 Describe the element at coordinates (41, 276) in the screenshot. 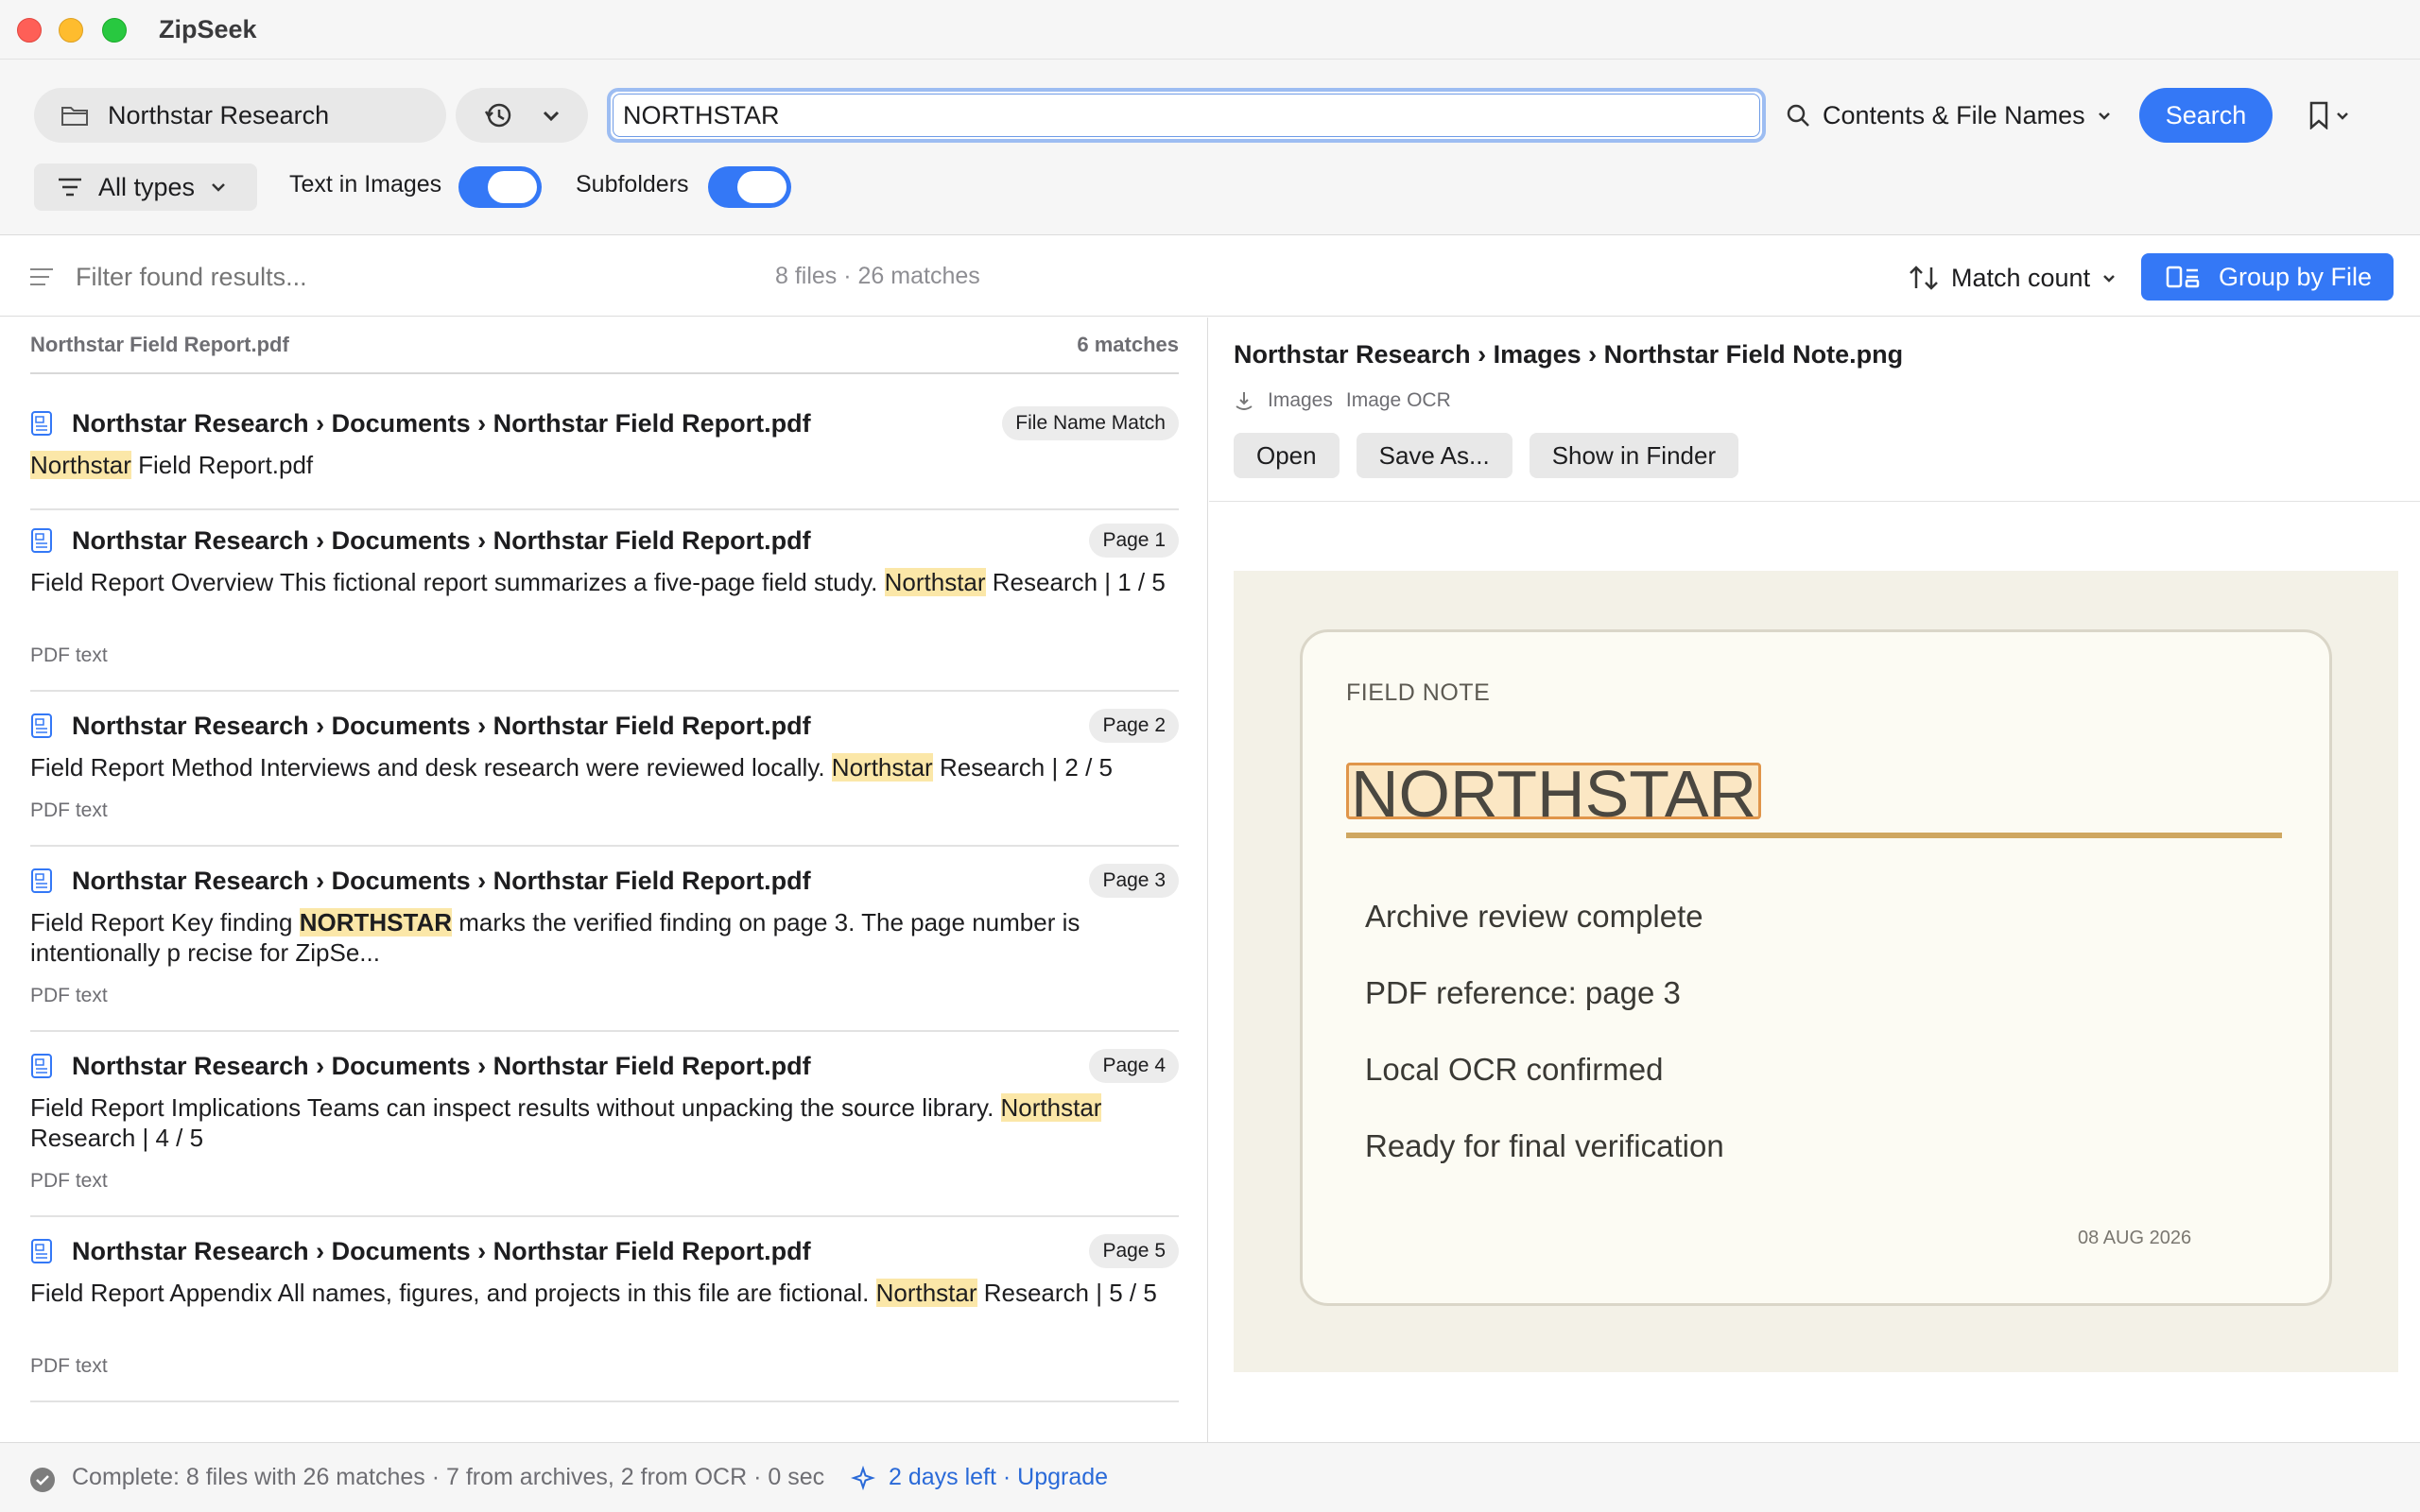

I see `filter-icon` at that location.